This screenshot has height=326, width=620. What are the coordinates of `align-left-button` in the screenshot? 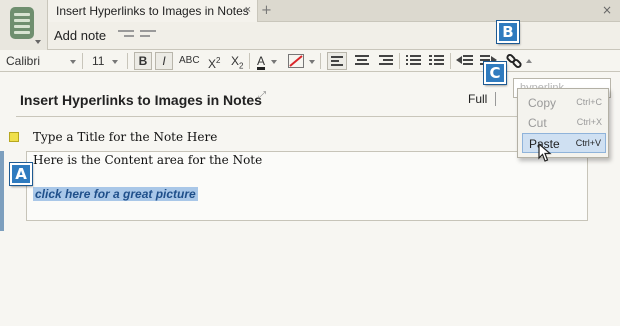 It's located at (337, 61).